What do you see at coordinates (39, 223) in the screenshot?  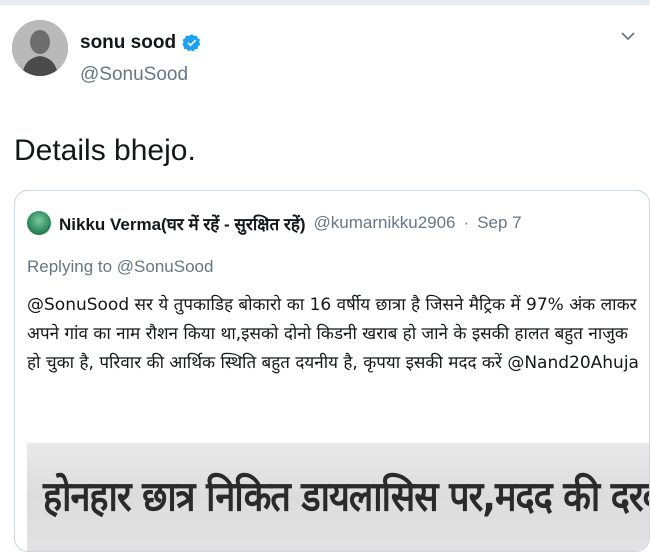 I see `quoted-author-avatar` at bounding box center [39, 223].